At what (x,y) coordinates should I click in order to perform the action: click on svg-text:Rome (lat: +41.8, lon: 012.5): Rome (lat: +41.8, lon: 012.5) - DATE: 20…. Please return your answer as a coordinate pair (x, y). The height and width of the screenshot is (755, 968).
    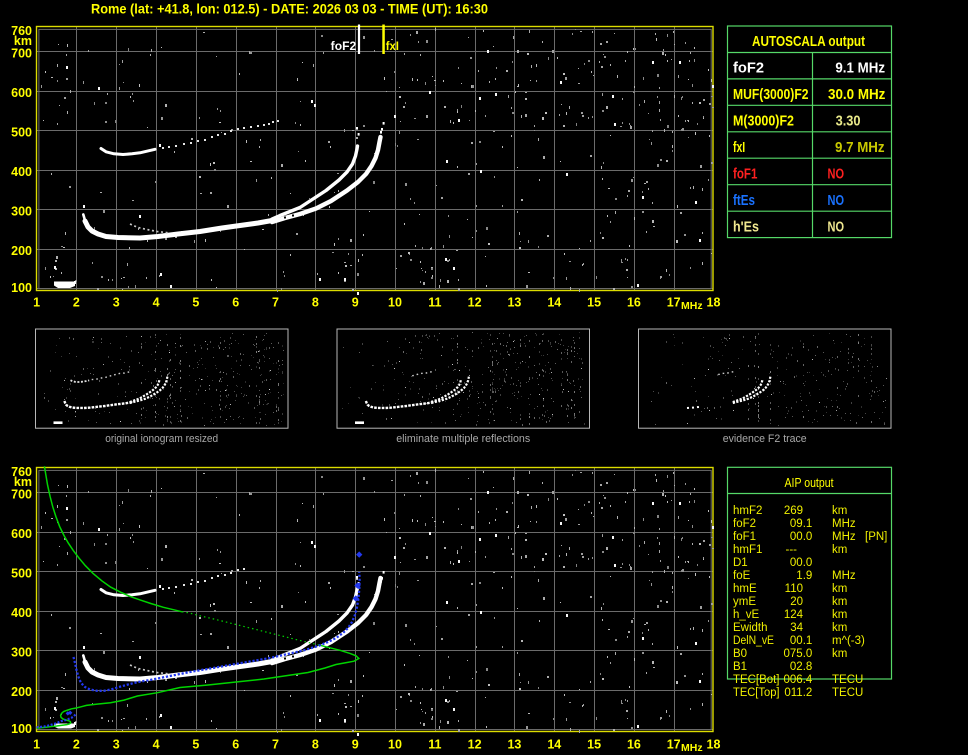
    Looking at the image, I should click on (289, 9).